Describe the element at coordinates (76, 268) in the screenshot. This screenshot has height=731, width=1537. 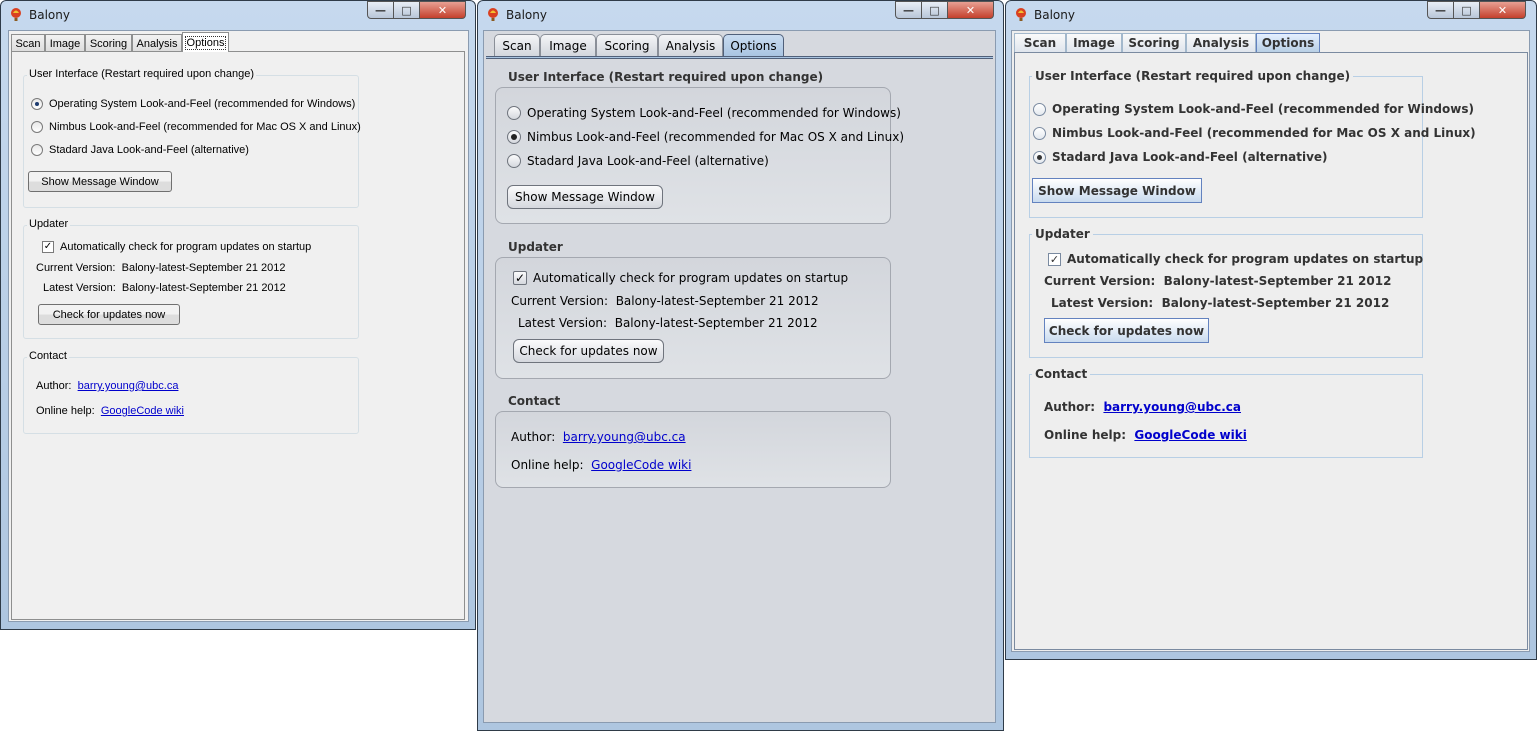
I see `current-version-label: Current Version:` at that location.